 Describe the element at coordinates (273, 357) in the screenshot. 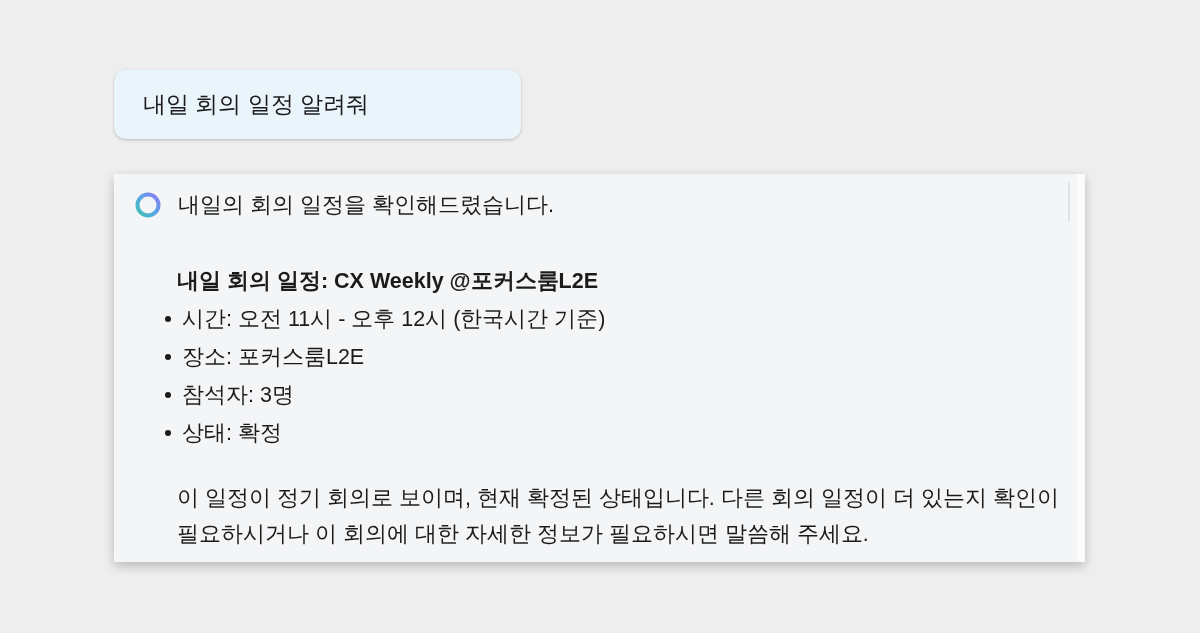

I see `detail-text: 장소: 포커스룸L2E` at that location.